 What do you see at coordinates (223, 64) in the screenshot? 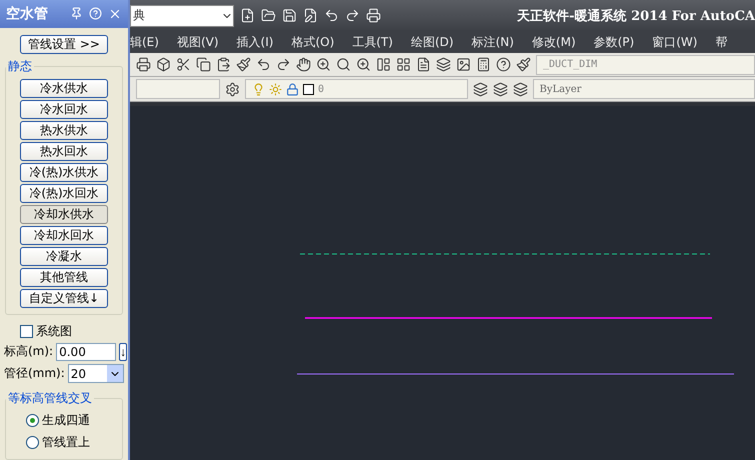
I see `paste-icon` at bounding box center [223, 64].